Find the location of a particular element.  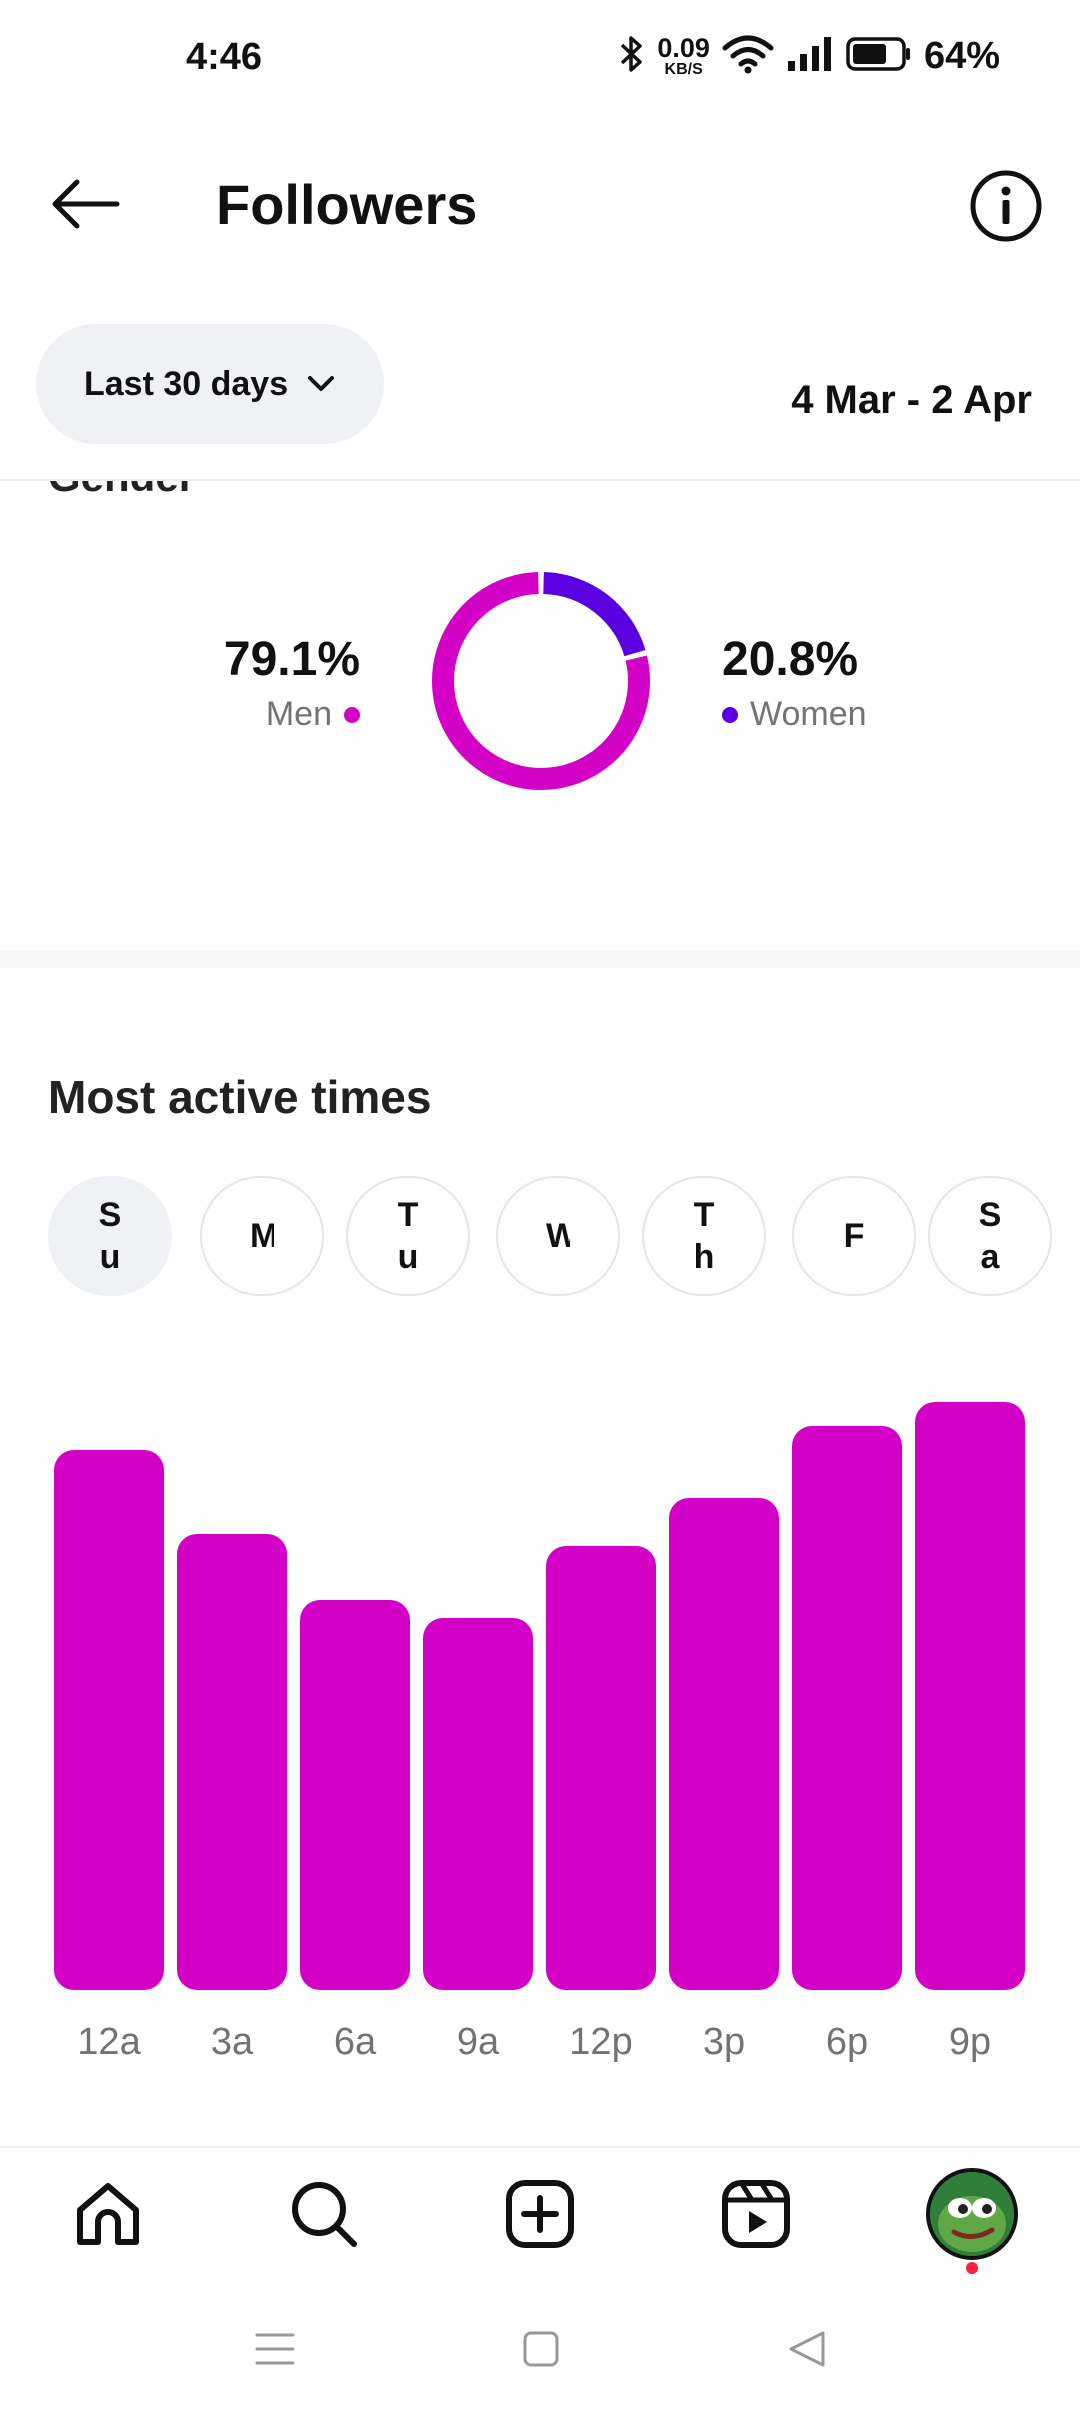

status-bar: 4:46 0.09 KB/S 64% is located at coordinates (540, 62).